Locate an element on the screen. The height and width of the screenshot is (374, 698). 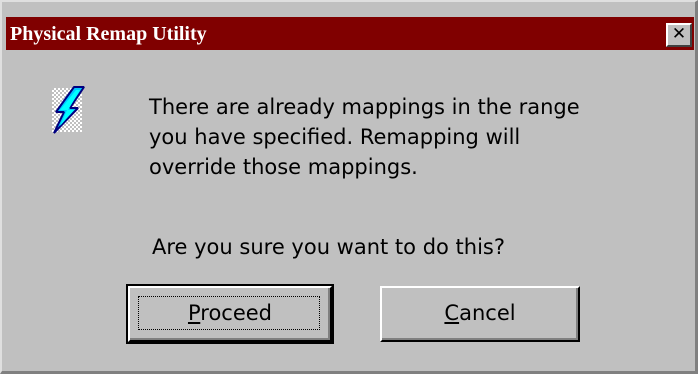
cancel-label: ancel is located at coordinates (487, 313).